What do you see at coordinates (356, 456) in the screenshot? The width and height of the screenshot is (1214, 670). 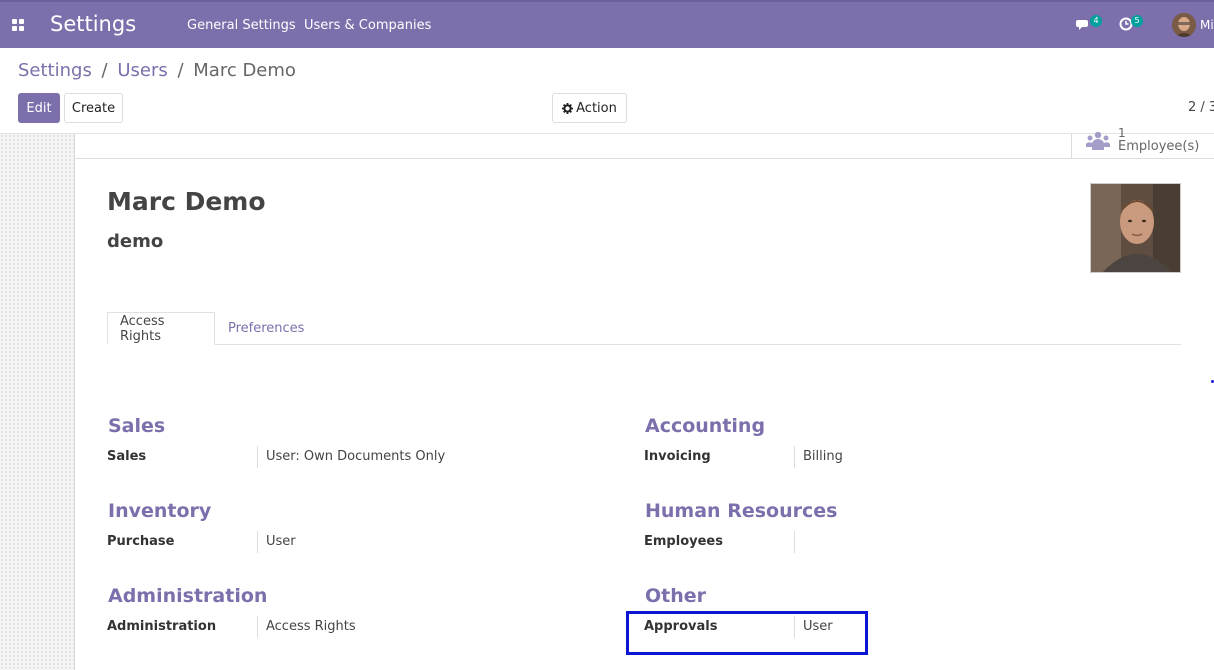 I see `field-value-sales: User: Own Documents Only` at bounding box center [356, 456].